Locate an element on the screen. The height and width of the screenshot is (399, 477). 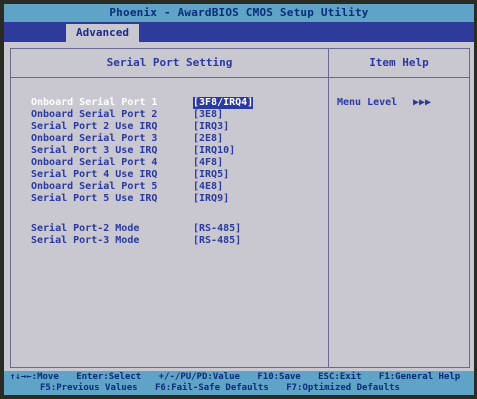
setting-serial-port-3-mode: Serial Port-3 Mode [RS-485] is located at coordinates (176, 241).